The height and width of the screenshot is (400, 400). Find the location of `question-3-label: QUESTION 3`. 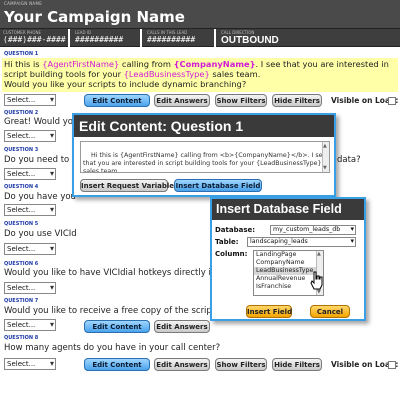

question-3-label: QUESTION 3 is located at coordinates (21, 150).